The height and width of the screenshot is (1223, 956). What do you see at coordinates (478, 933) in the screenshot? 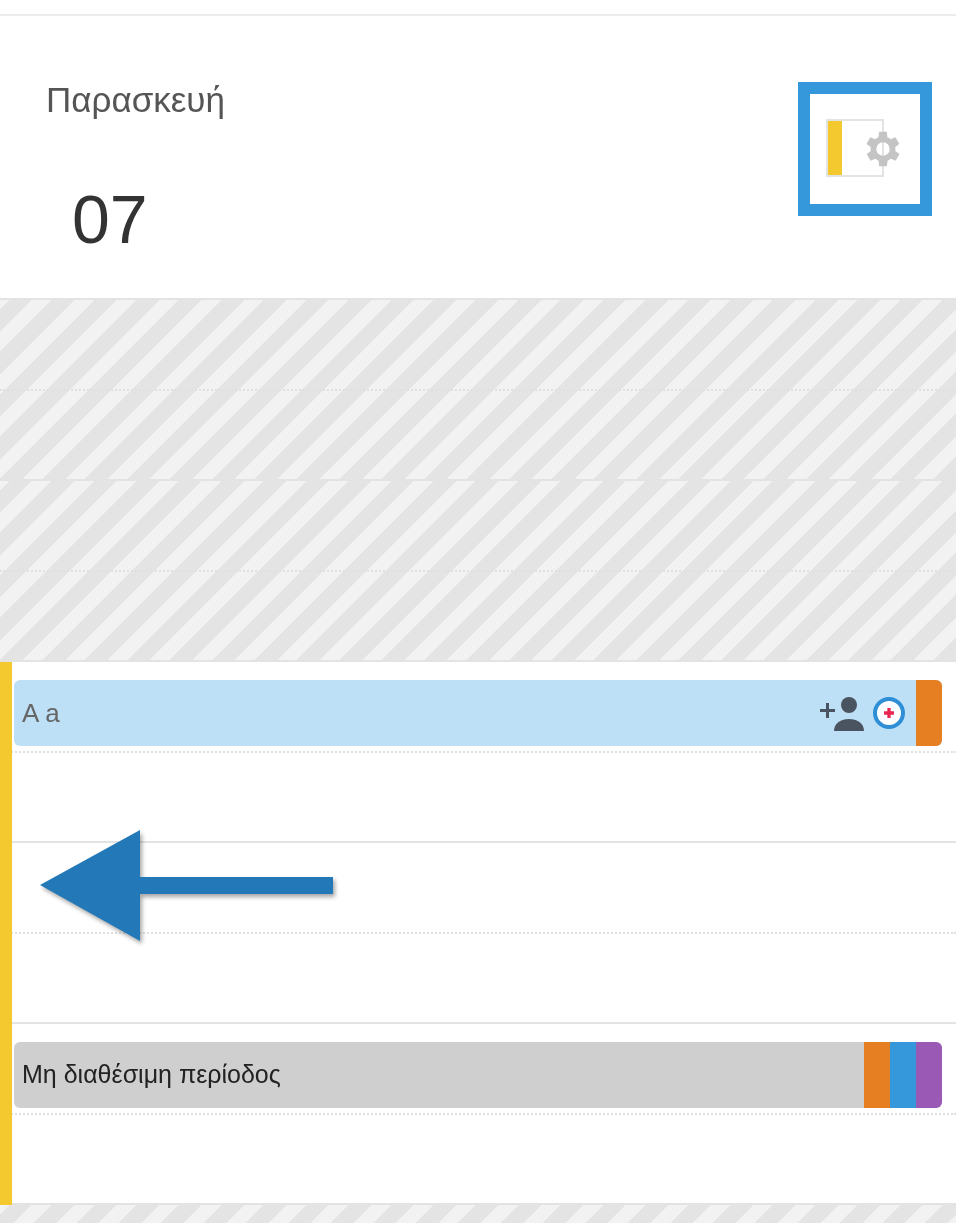
I see `time-slot` at bounding box center [478, 933].